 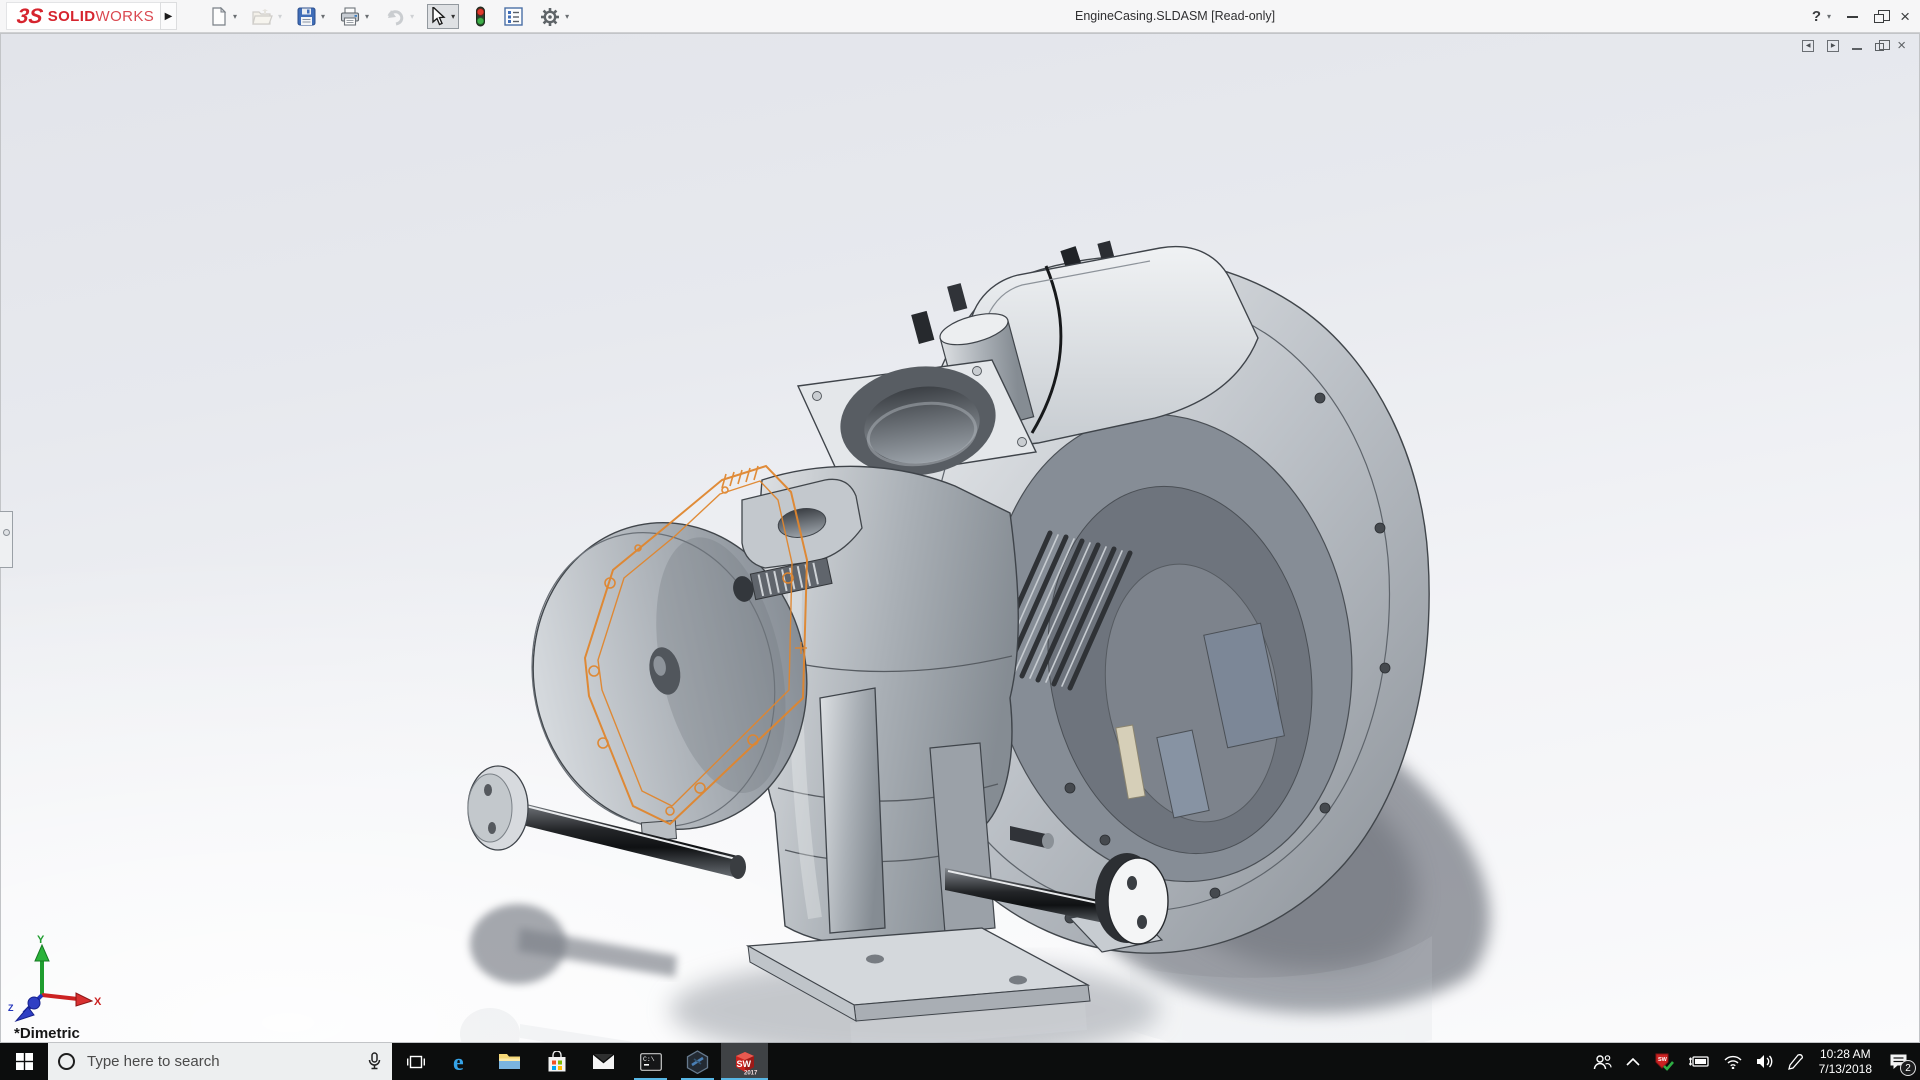 I want to click on doc-restore-button, so click(x=1883, y=45).